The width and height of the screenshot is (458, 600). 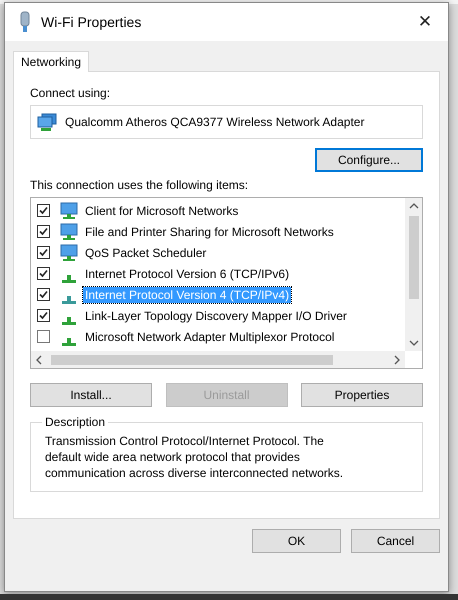 I want to click on list-item: File and Printer Sharing for Microsoft Networks, so click(x=209, y=232).